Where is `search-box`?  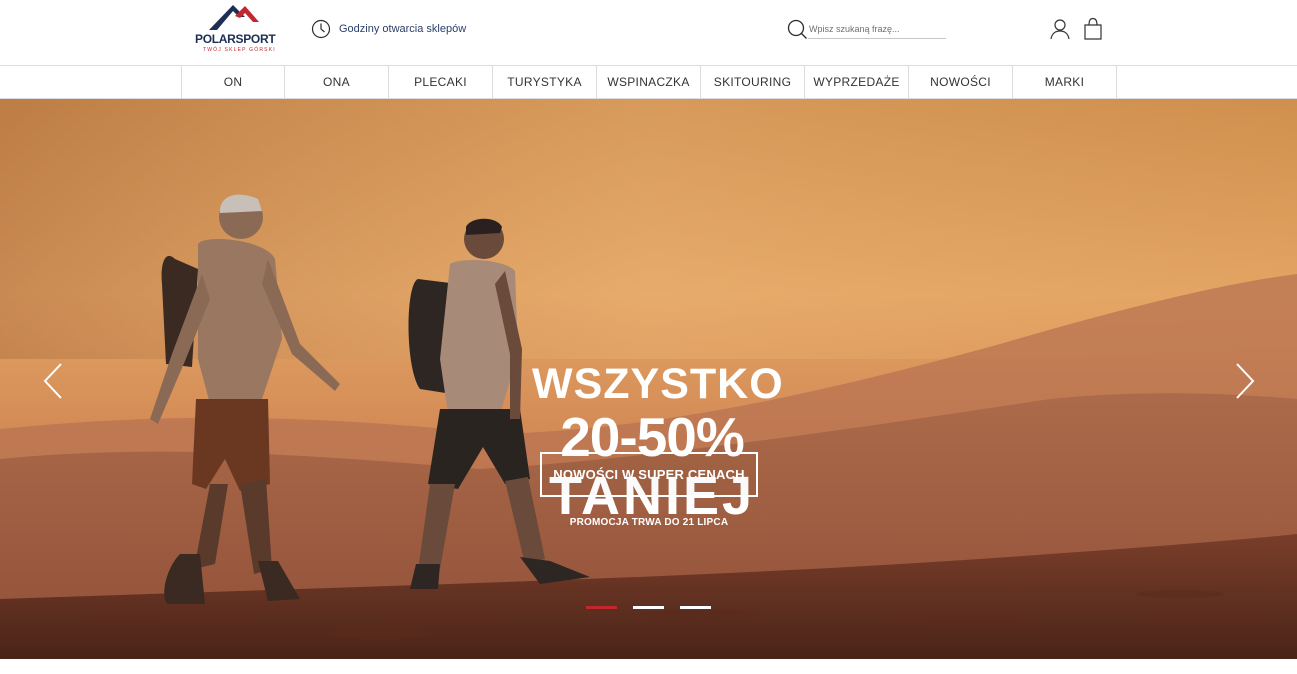
search-box is located at coordinates (867, 29).